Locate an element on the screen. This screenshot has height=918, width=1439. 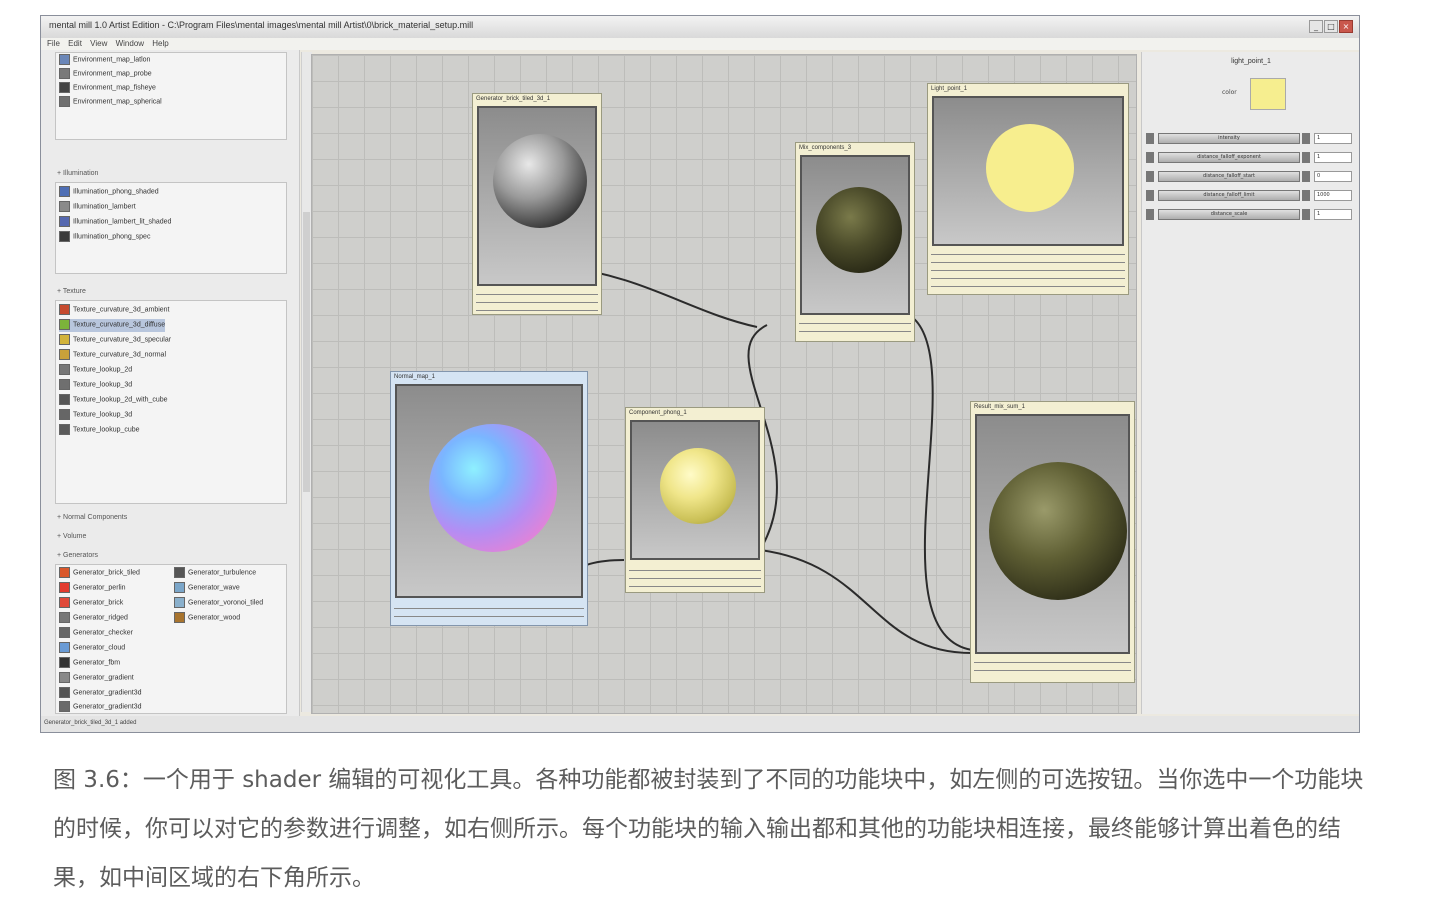
menu-edit: Edit is located at coordinates (75, 44).